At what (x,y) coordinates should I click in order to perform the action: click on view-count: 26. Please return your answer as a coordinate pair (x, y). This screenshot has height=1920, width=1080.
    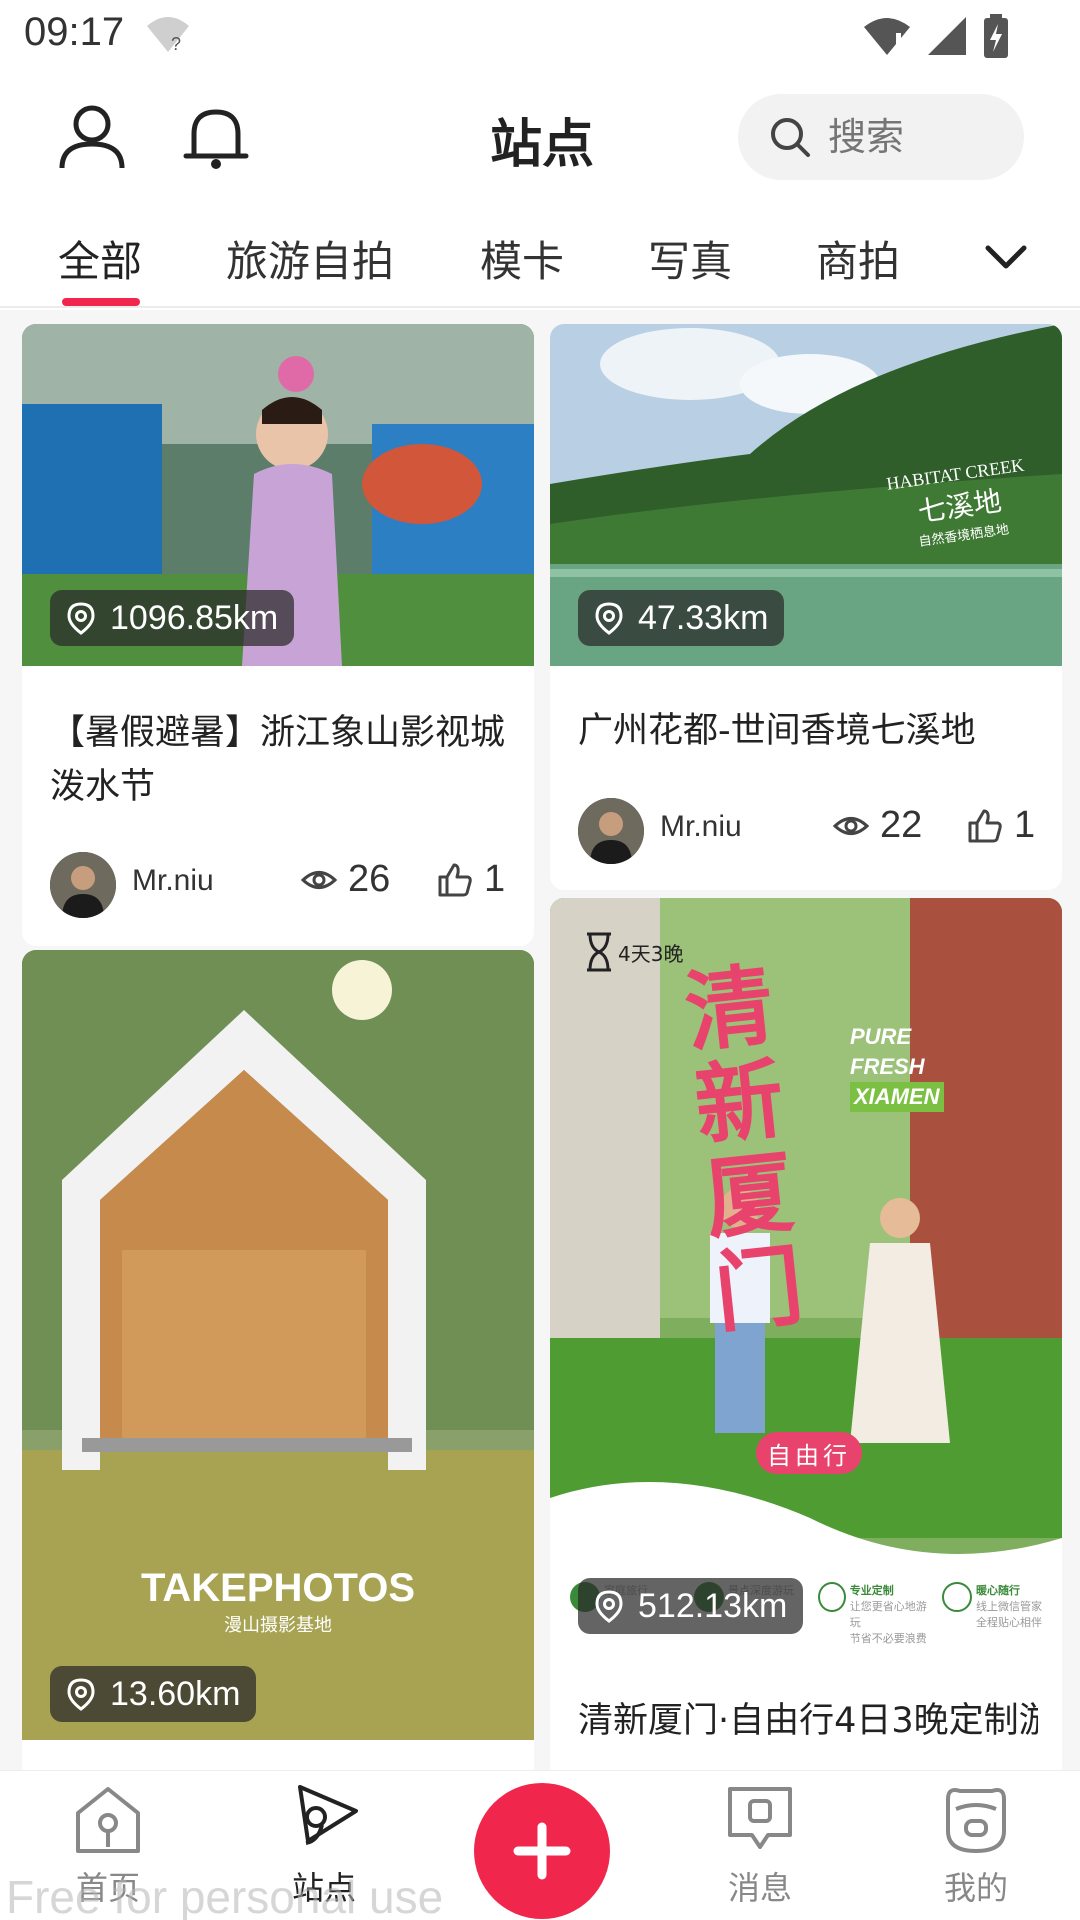
    Looking at the image, I should click on (345, 879).